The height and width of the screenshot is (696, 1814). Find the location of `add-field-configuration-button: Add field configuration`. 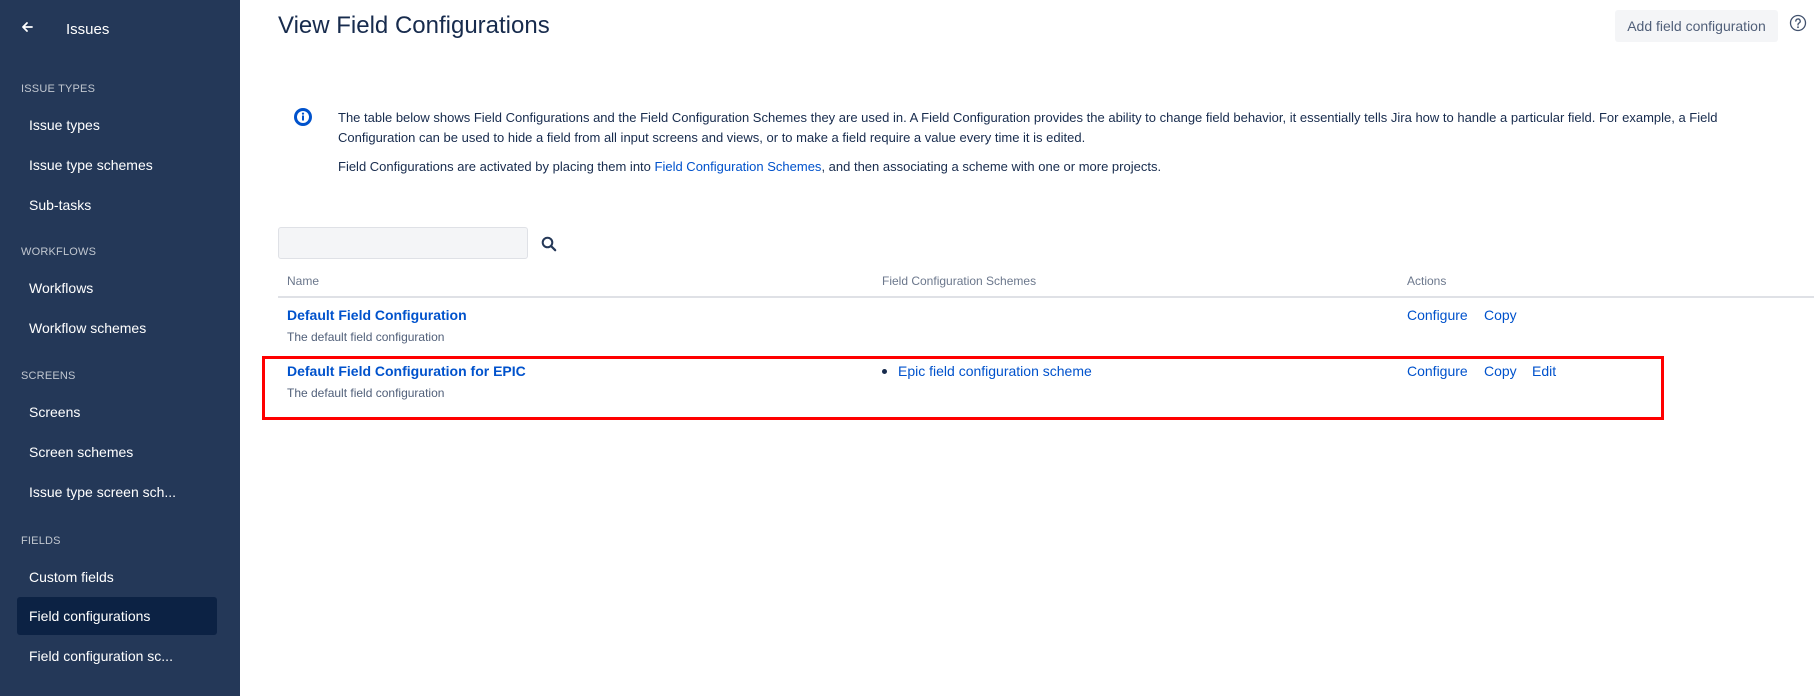

add-field-configuration-button: Add field configuration is located at coordinates (1696, 26).